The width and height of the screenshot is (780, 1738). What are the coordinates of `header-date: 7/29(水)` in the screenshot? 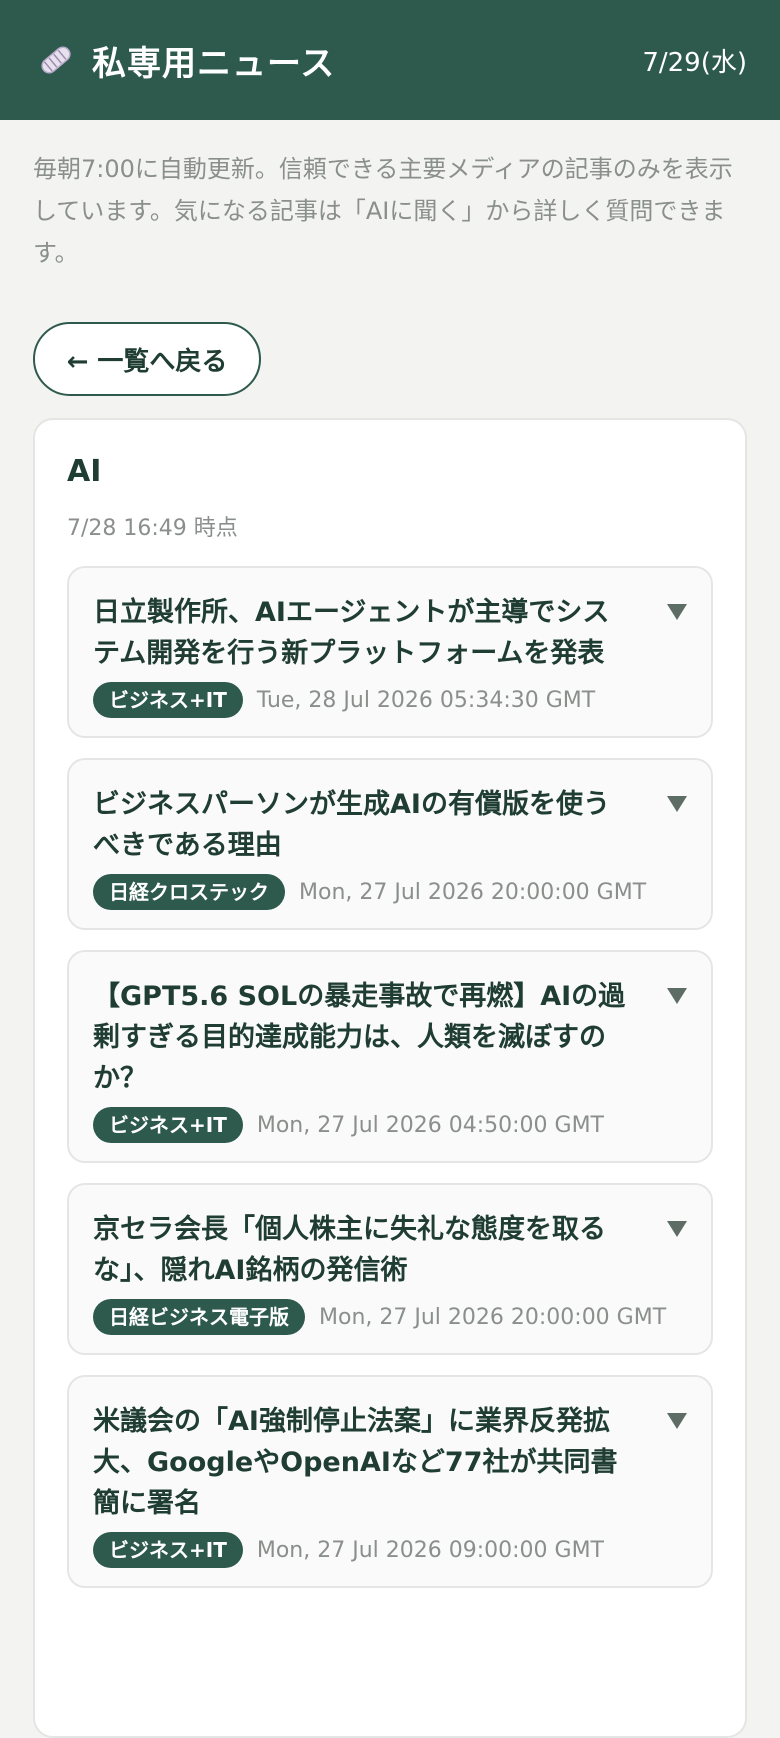 It's located at (694, 62).